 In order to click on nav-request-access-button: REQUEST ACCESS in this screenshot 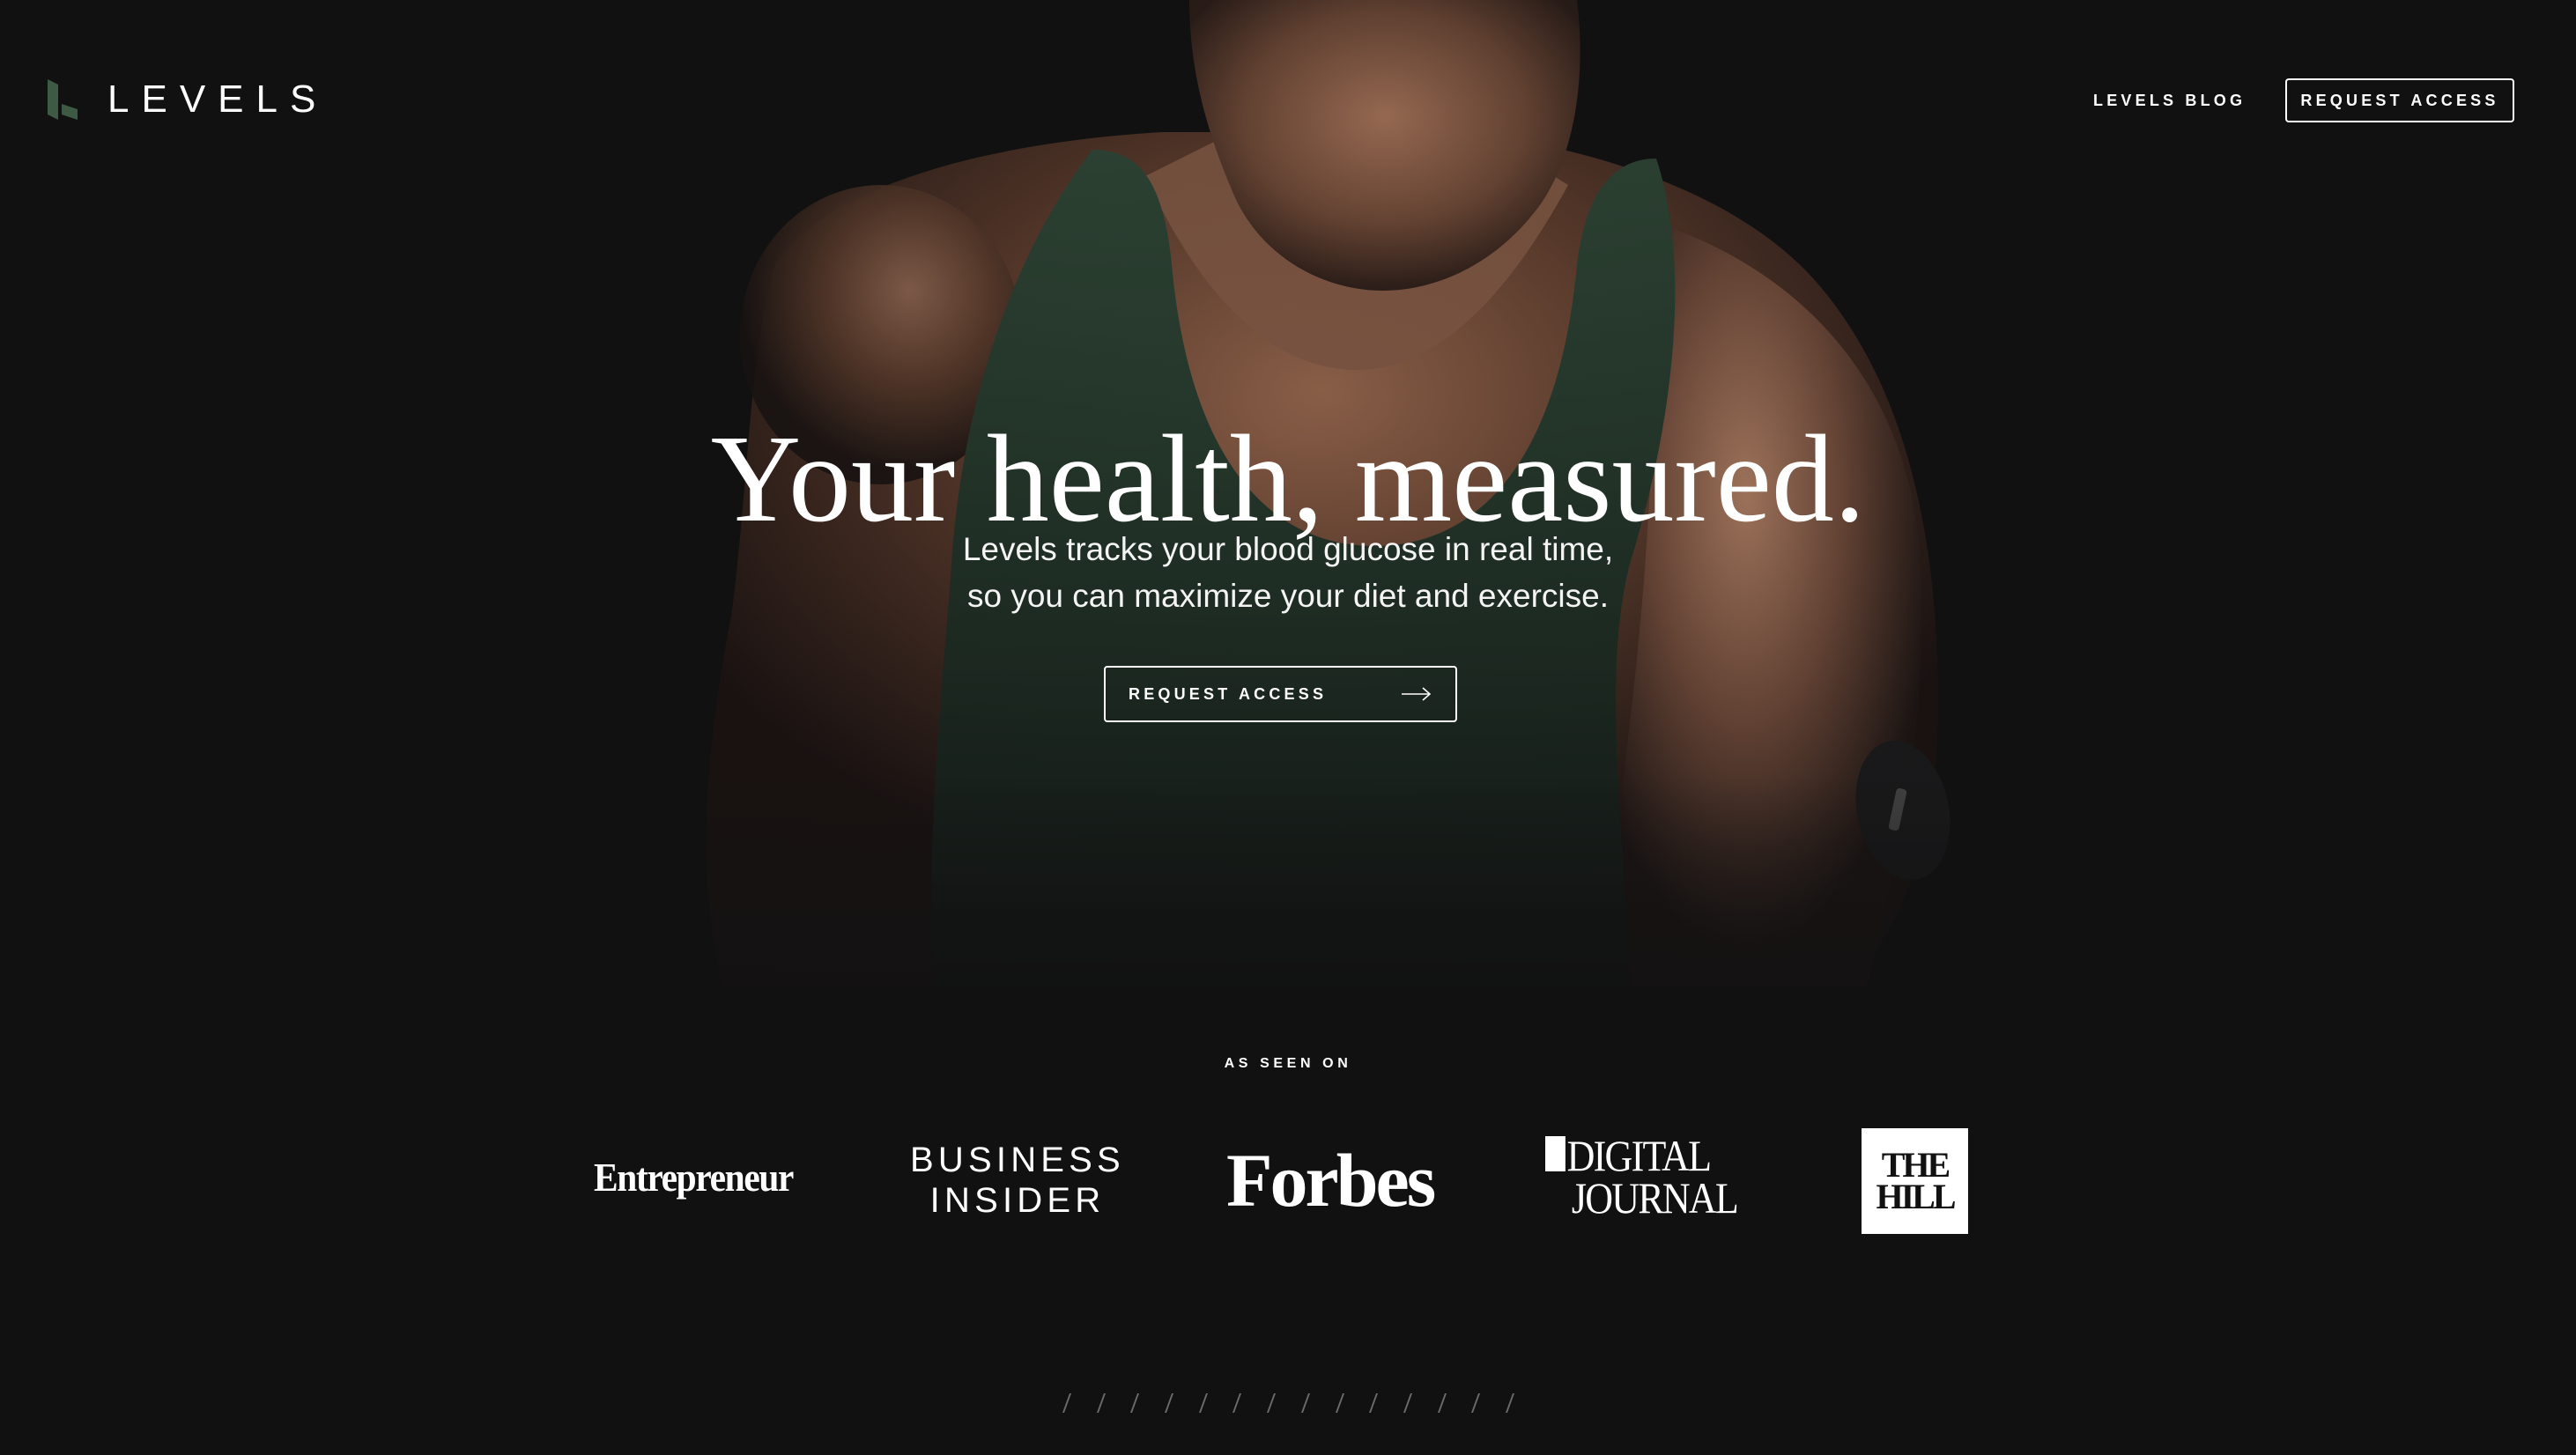, I will do `click(2399, 100)`.